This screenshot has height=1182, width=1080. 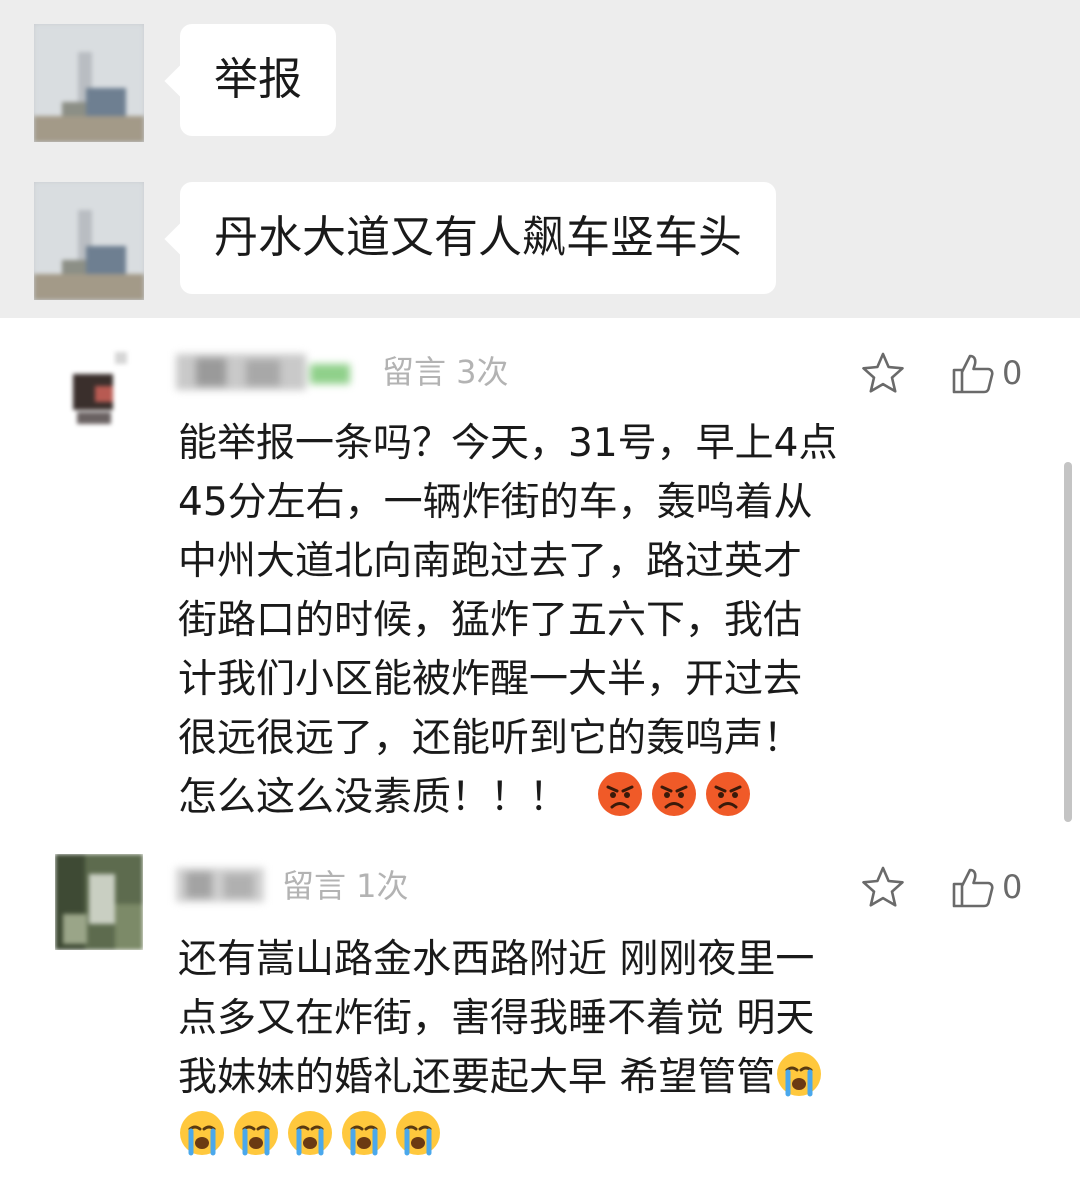 What do you see at coordinates (1068, 642) in the screenshot?
I see `scrollbar` at bounding box center [1068, 642].